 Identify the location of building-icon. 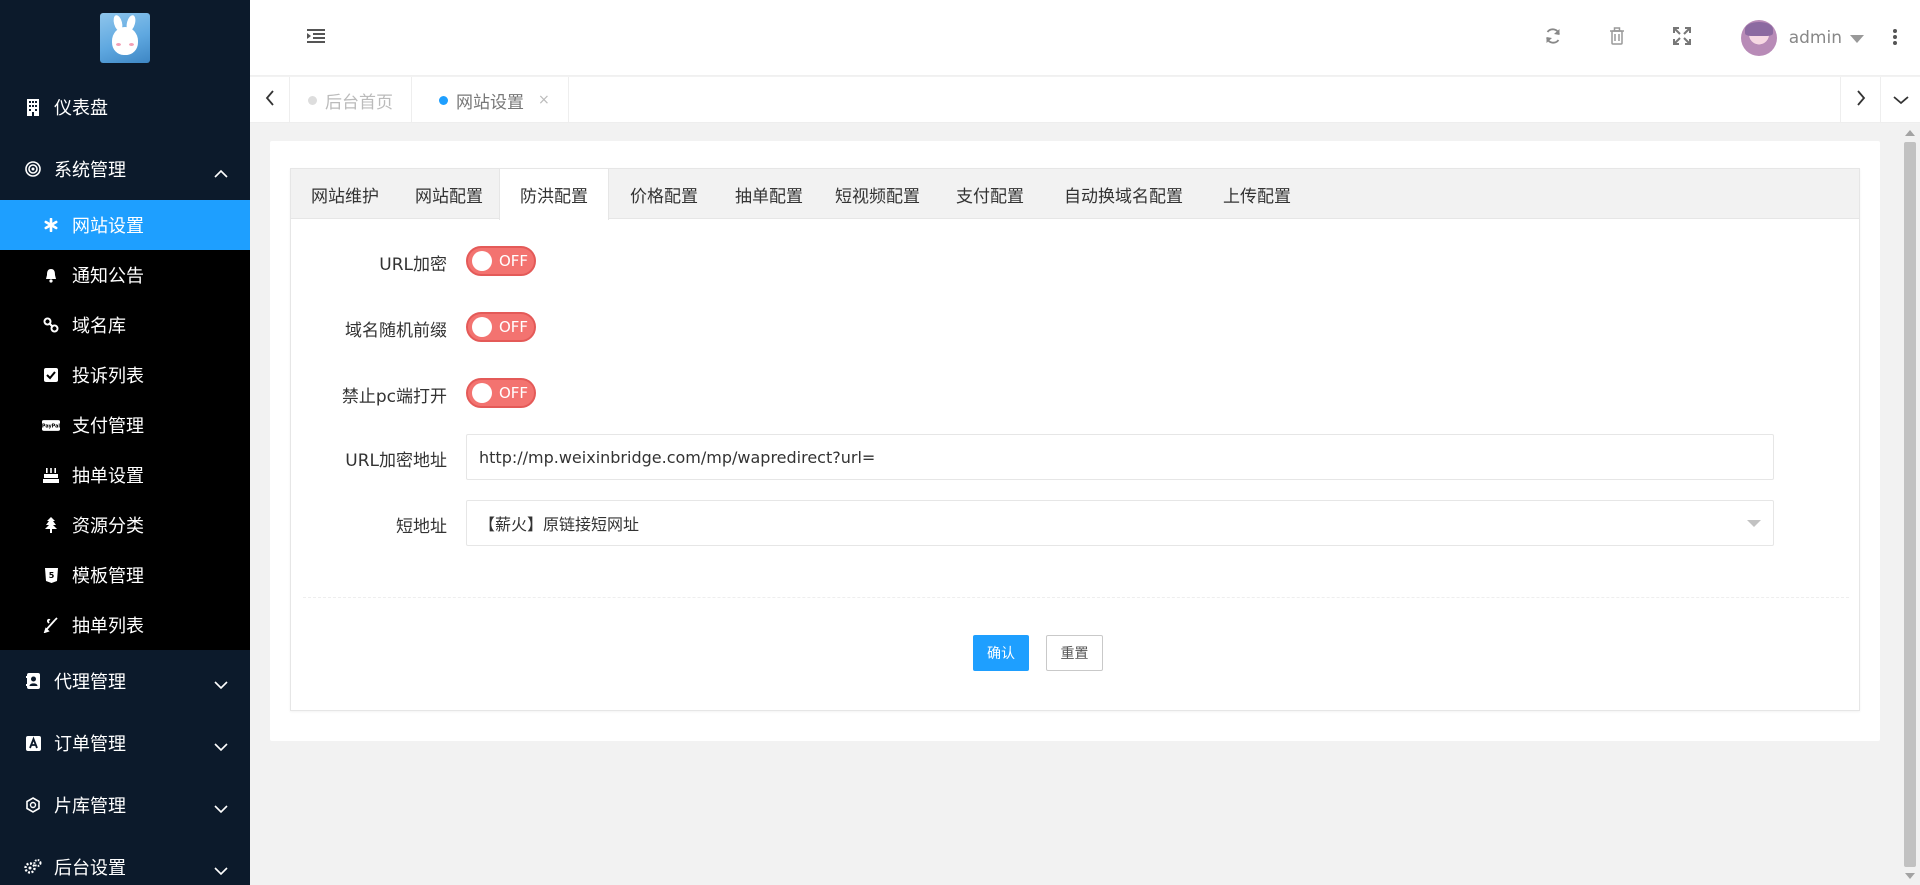
(33, 107).